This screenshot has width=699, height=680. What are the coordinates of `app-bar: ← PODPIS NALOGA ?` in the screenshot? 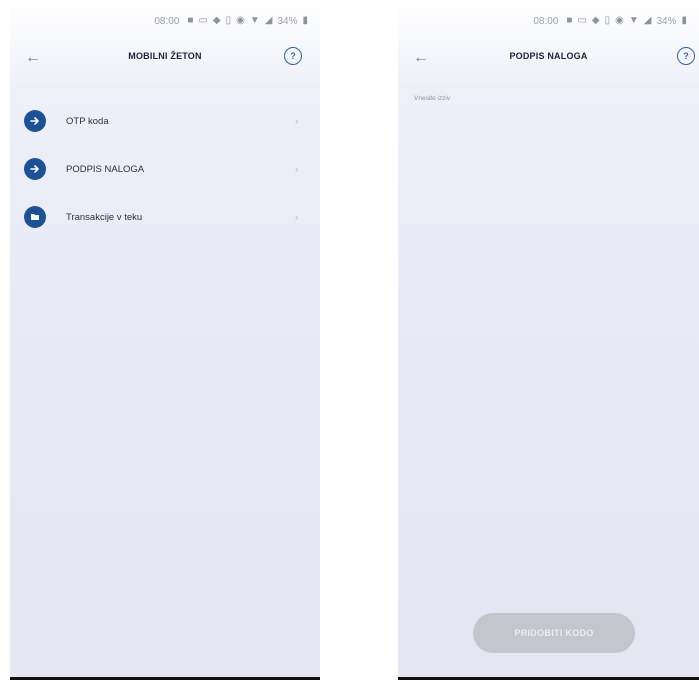 It's located at (548, 58).